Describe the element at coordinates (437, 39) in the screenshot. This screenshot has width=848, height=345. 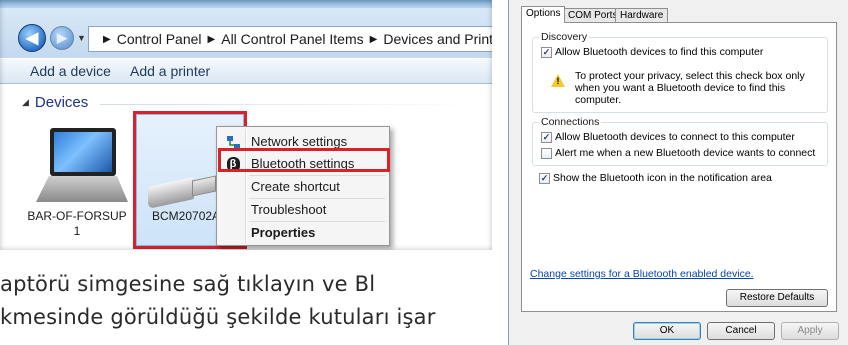
I see `breadcrumb-devices-and-printers: Devices and Printers` at that location.